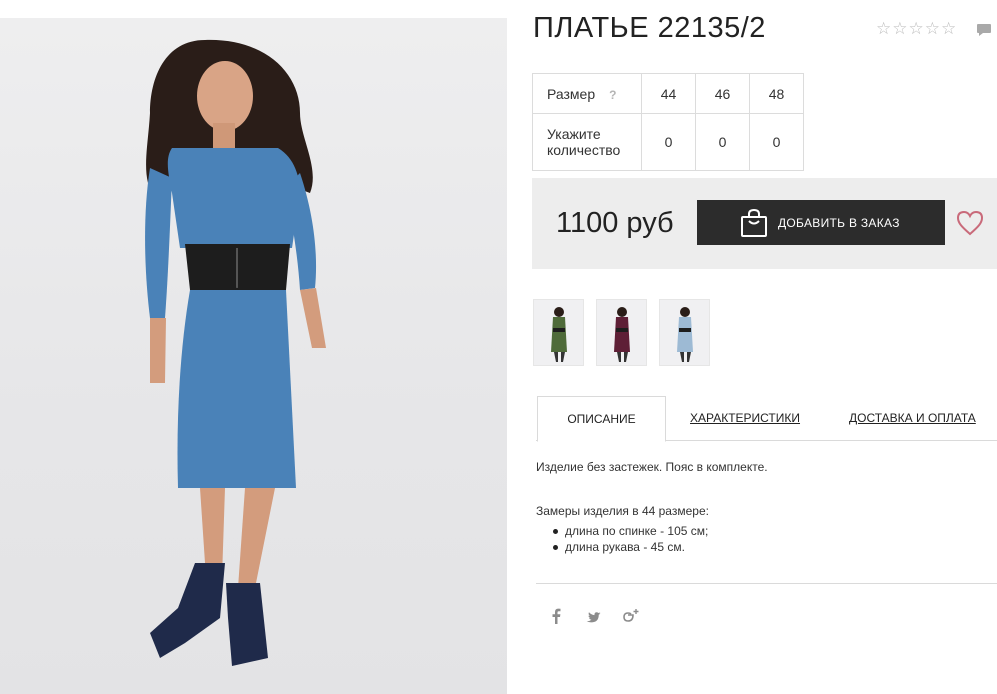 This screenshot has height=694, width=997. What do you see at coordinates (593, 618) in the screenshot?
I see `twitter-icon` at bounding box center [593, 618].